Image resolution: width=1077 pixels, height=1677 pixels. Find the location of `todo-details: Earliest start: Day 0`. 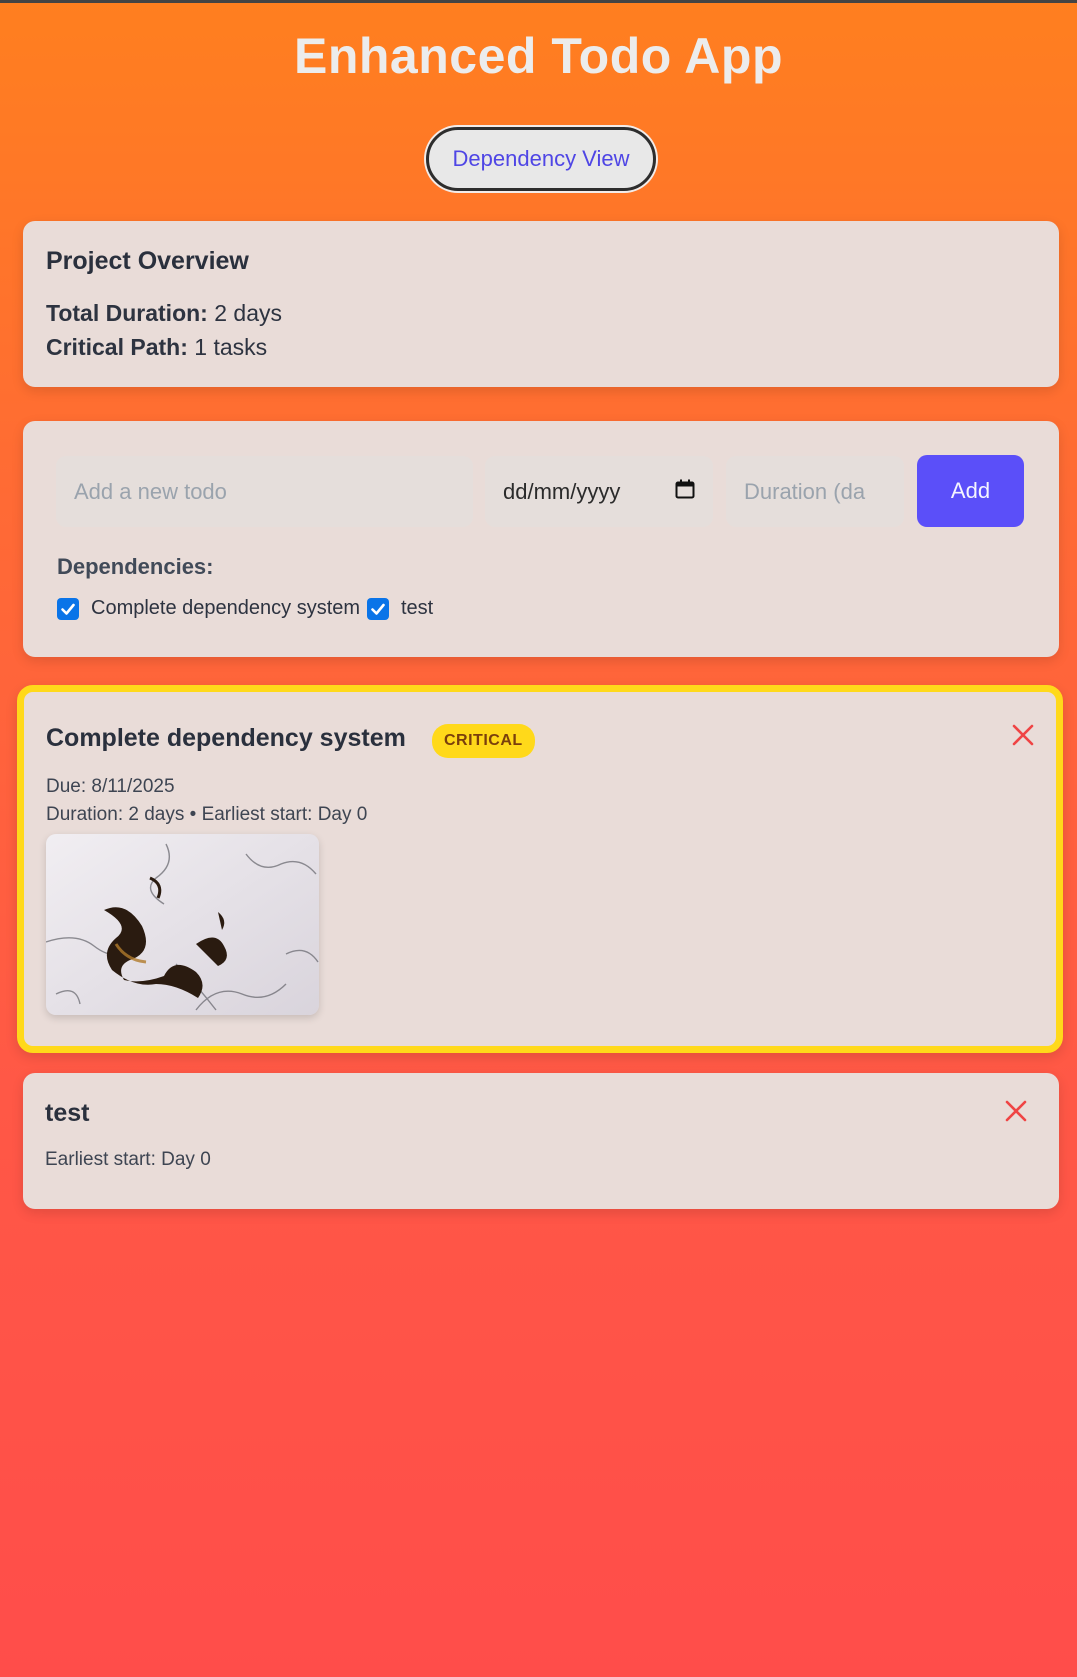

todo-details: Earliest start: Day 0 is located at coordinates (128, 1159).